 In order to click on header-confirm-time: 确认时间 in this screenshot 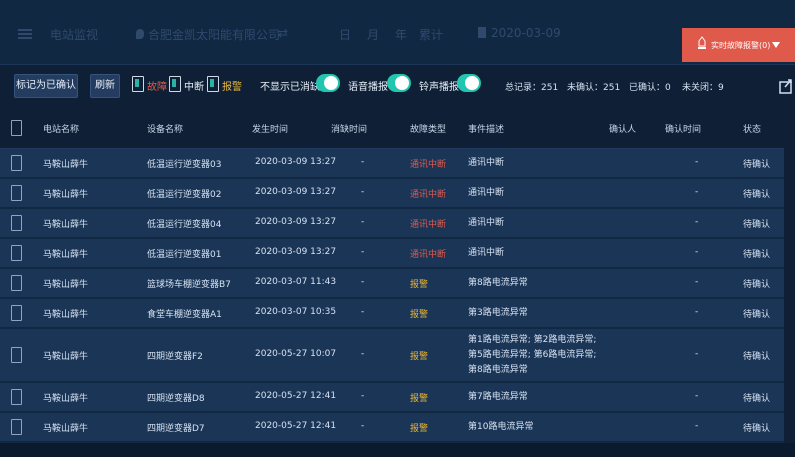, I will do `click(683, 128)`.